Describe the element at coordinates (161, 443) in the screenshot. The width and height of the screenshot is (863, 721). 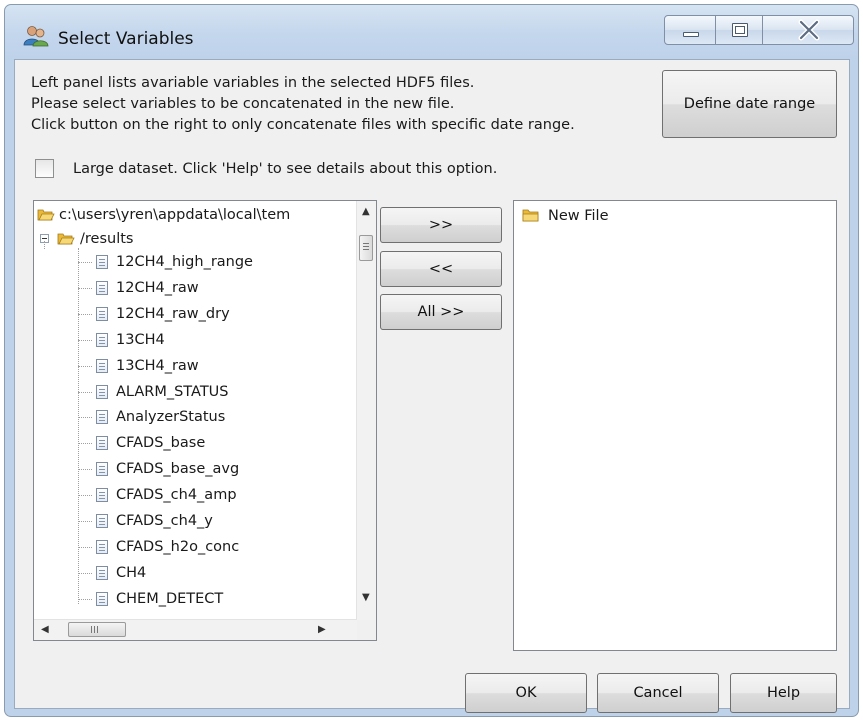
I see `tree-item-label: CFADS_base` at that location.